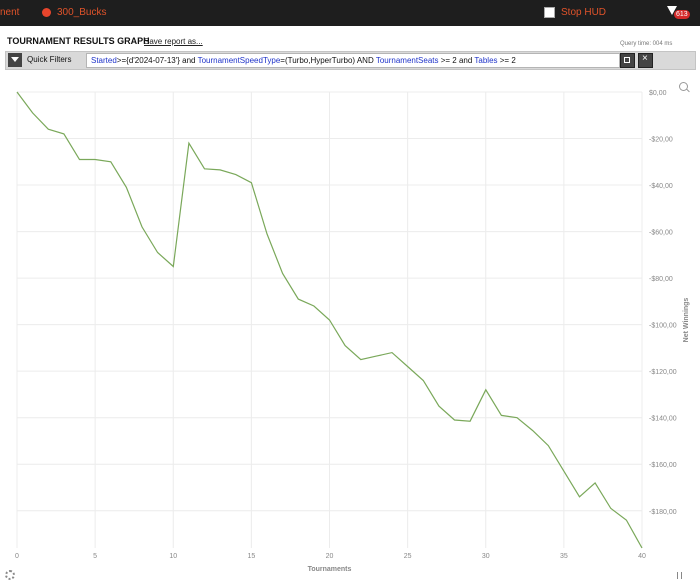  I want to click on y-tick-label: -$120,00, so click(663, 372).